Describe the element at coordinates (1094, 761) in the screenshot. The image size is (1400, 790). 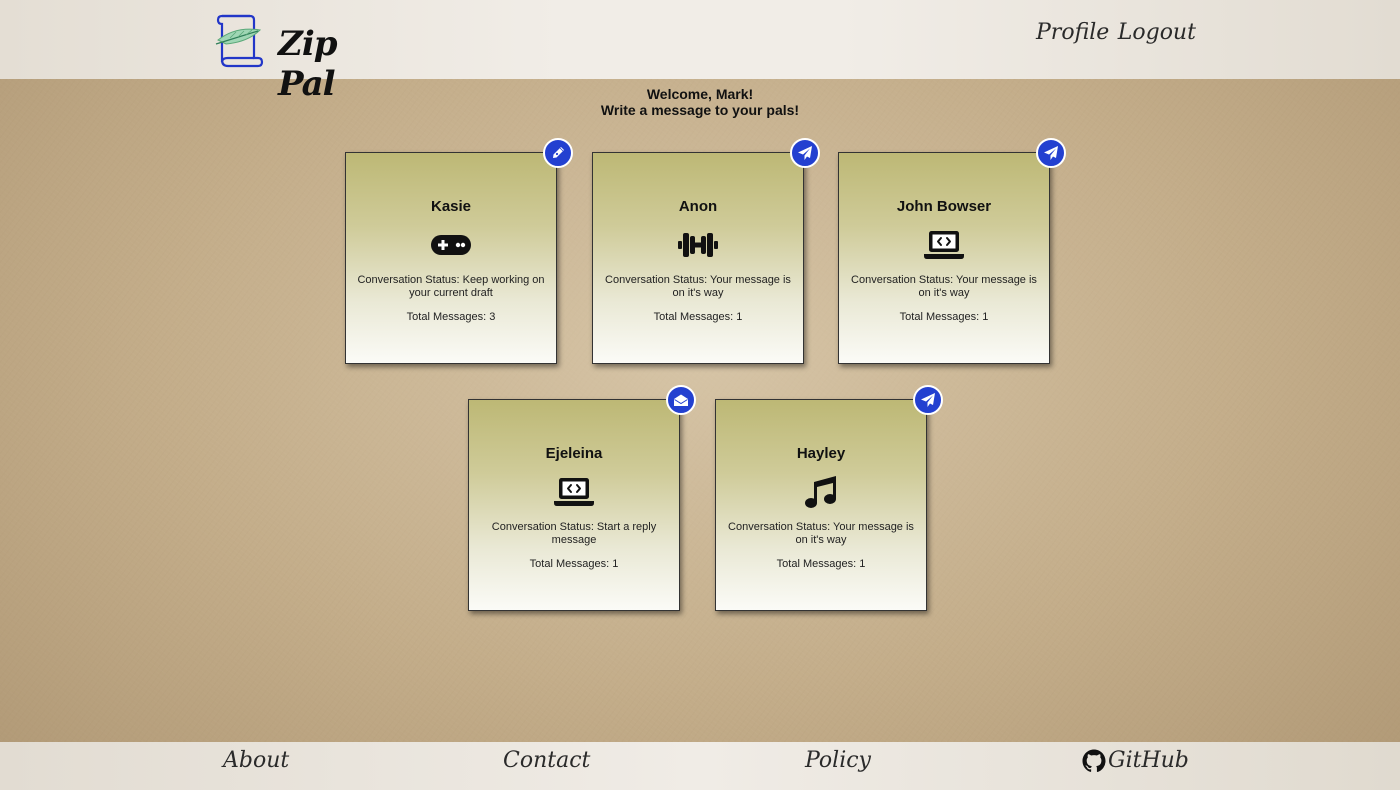
I see `github-icon` at that location.